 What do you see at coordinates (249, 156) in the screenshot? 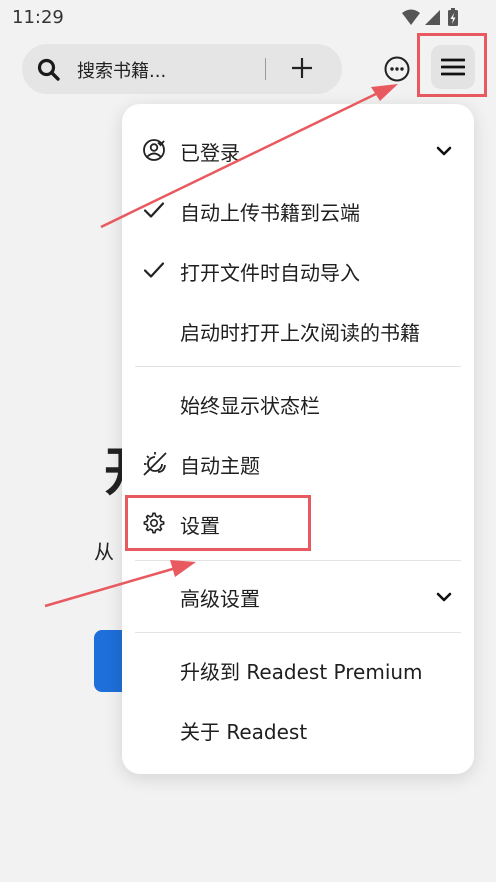
I see `arrow-to-menu-button` at bounding box center [249, 156].